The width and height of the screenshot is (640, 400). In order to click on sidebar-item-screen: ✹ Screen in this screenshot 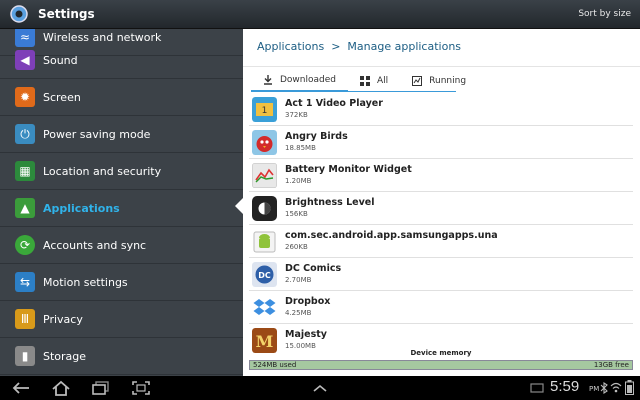, I will do `click(121, 97)`.